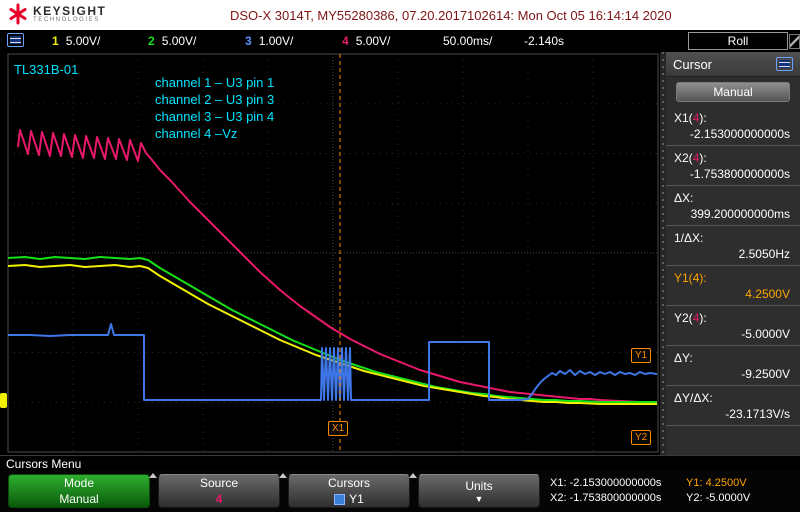 Image resolution: width=800 pixels, height=512 pixels. I want to click on cursor-row-inv-dx: 1/ΔX: 2.5050Hz, so click(733, 246).